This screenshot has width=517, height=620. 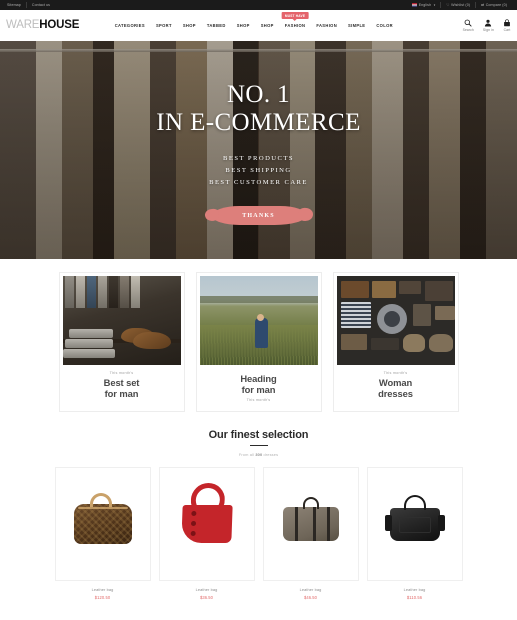 I want to click on hero-button-label: THANKS, so click(x=258, y=215).